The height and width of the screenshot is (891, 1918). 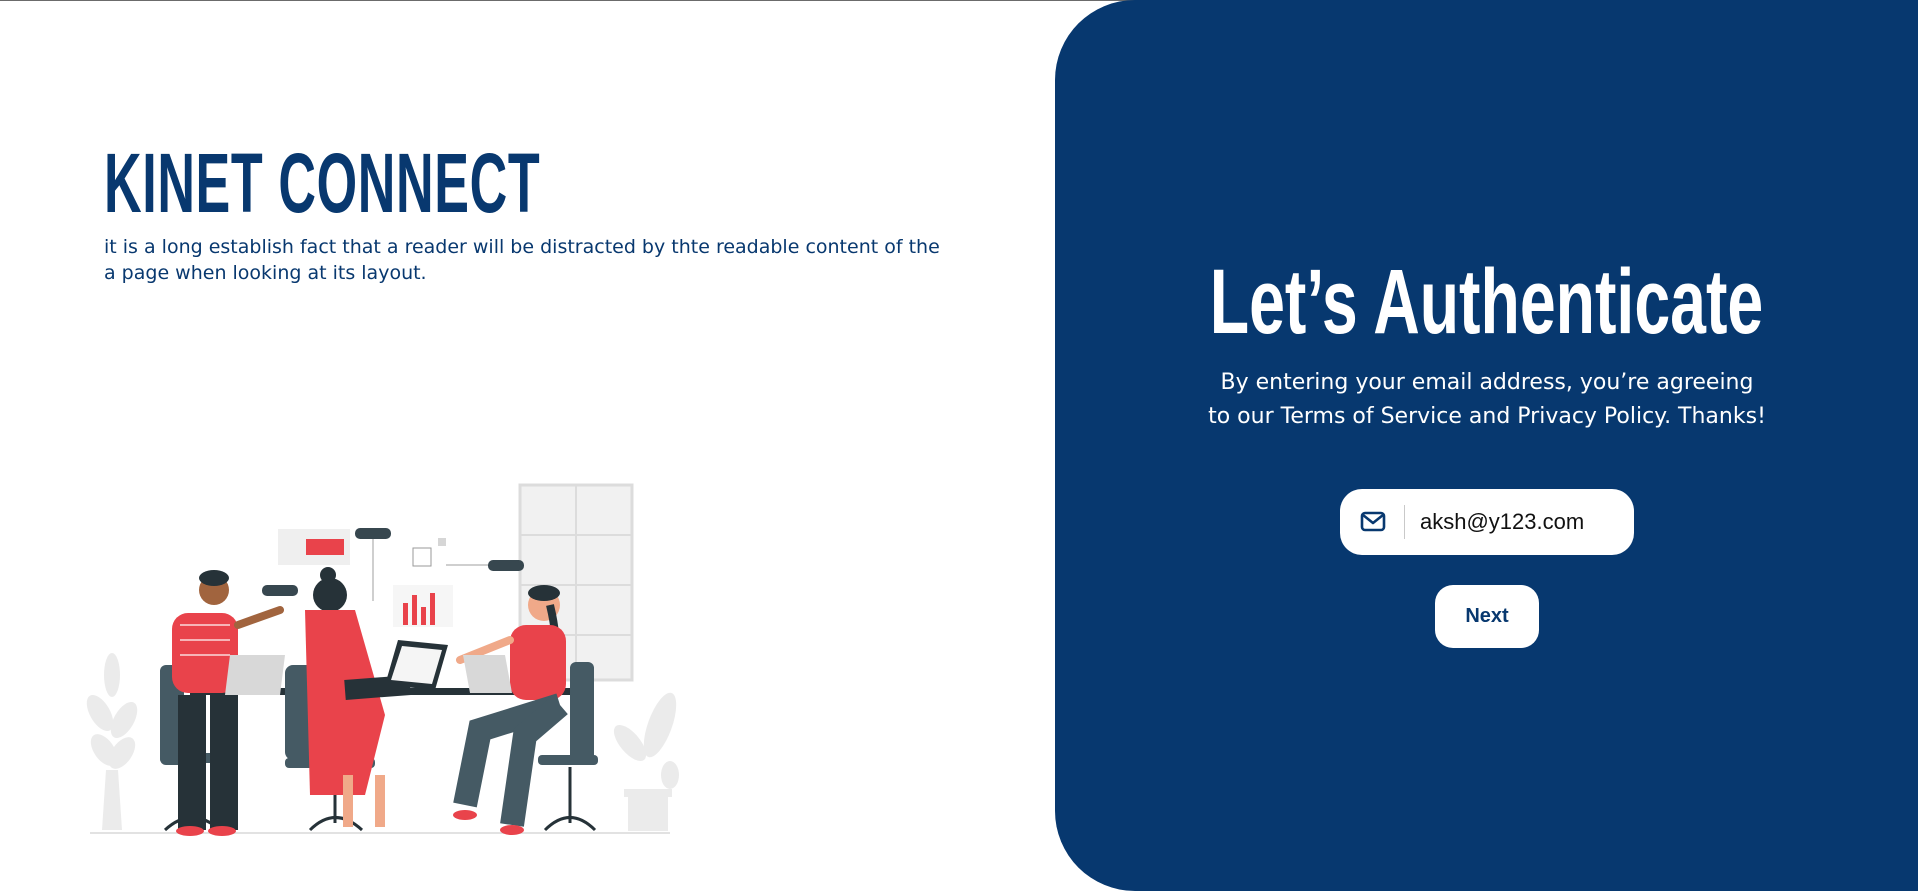 I want to click on person-left, so click(x=228, y=700).